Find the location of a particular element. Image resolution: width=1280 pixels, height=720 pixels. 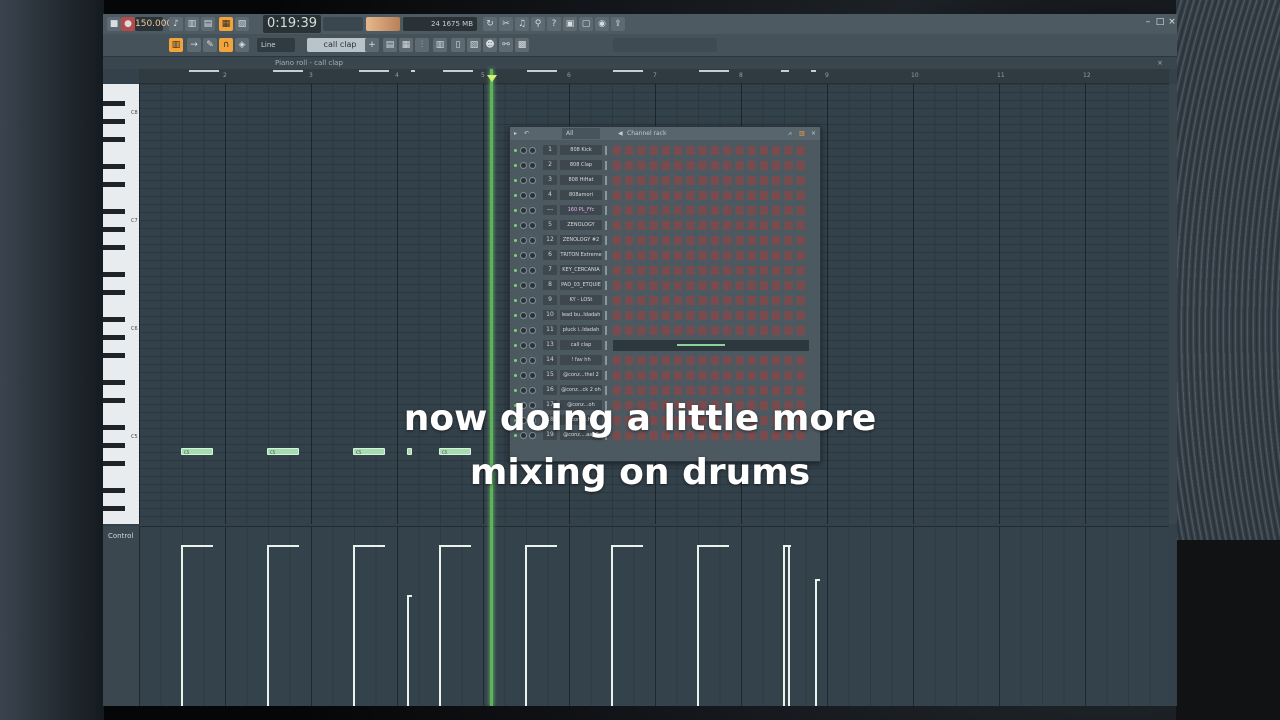

channel-row: 12 ZENOLOGY #2 is located at coordinates (665, 240).